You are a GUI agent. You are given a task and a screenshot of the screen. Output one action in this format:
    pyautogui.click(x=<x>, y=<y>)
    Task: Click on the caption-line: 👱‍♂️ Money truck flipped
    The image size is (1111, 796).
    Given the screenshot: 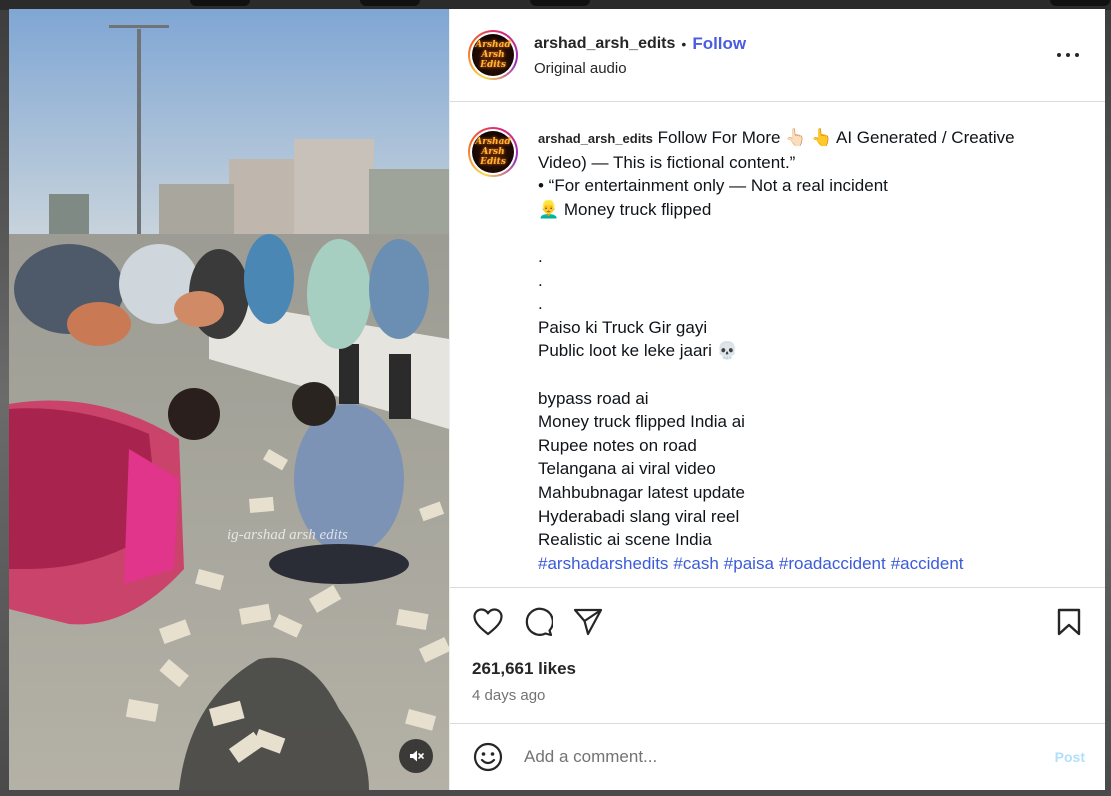 What is the action you would take?
    pyautogui.click(x=625, y=209)
    